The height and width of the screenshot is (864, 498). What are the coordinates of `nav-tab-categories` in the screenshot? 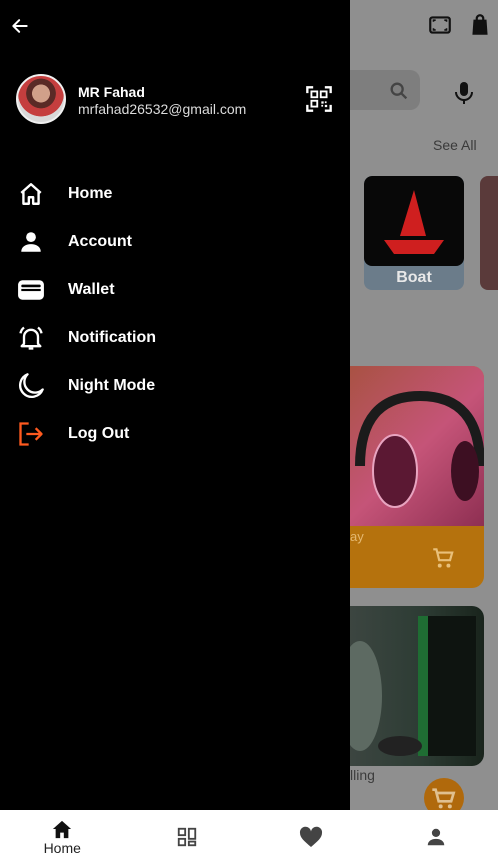 It's located at (187, 837).